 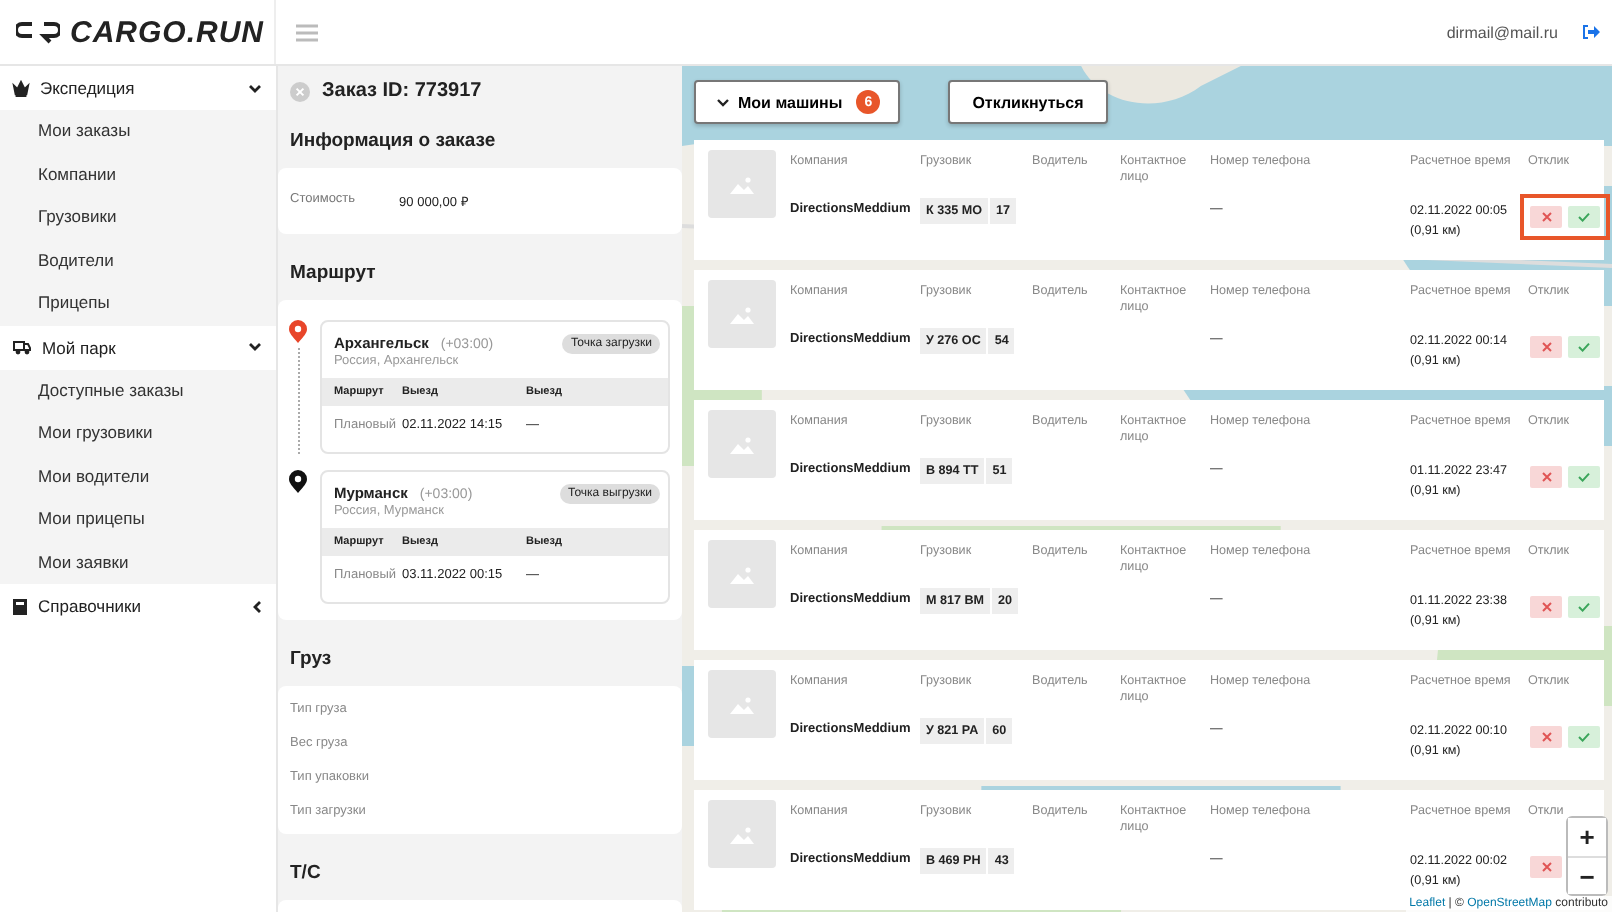 I want to click on zoom-out-button: −, so click(x=1587, y=875).